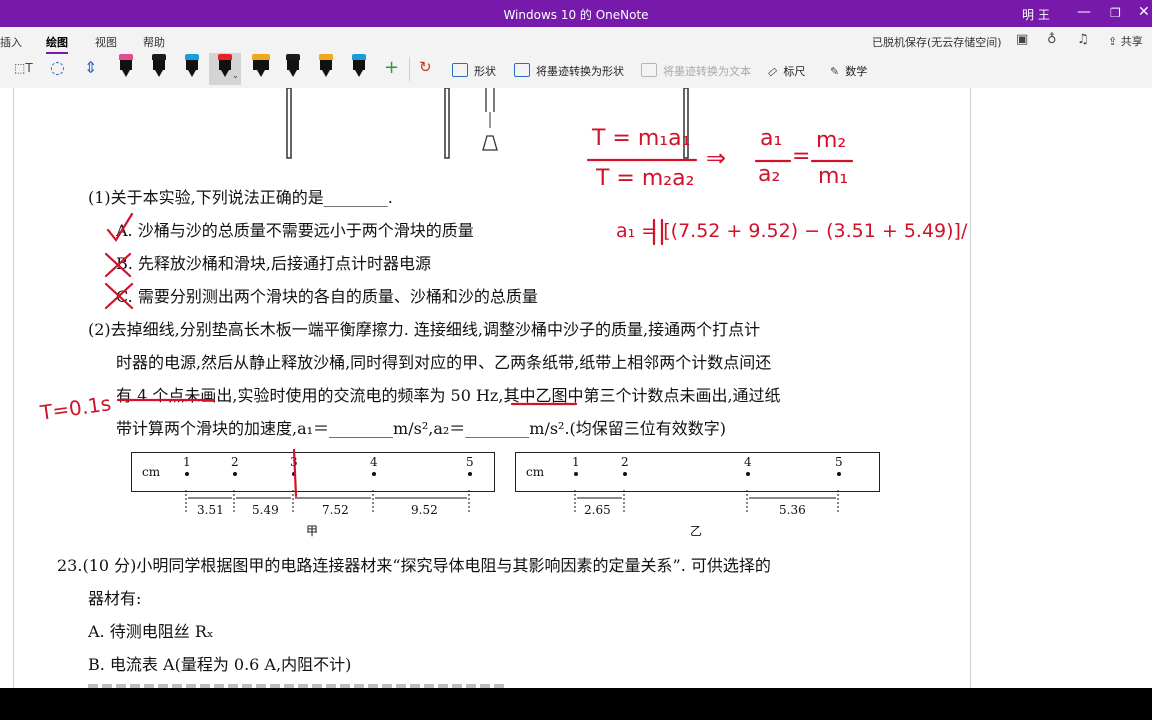 Image resolution: width=1152 pixels, height=720 pixels. What do you see at coordinates (1036, 14) in the screenshot?
I see `user-name: 明 王` at bounding box center [1036, 14].